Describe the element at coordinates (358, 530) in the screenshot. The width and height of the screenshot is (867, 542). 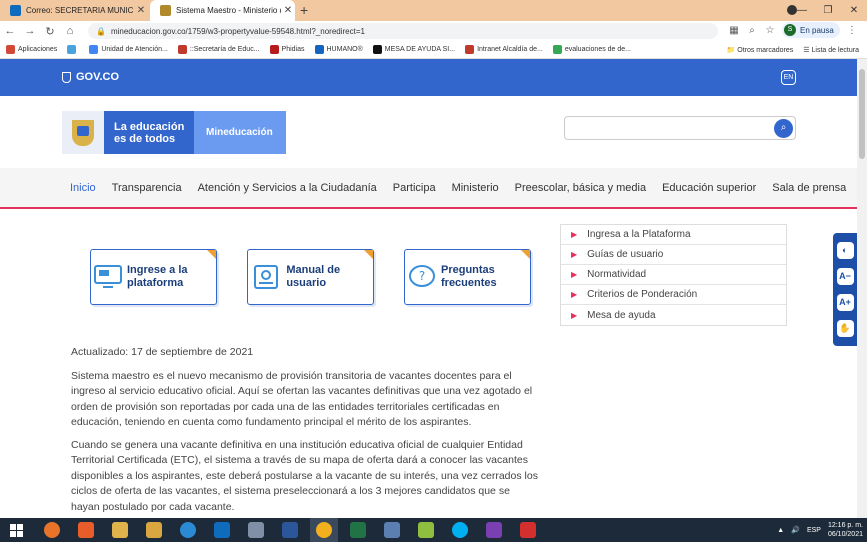
I see `excel-icon` at that location.